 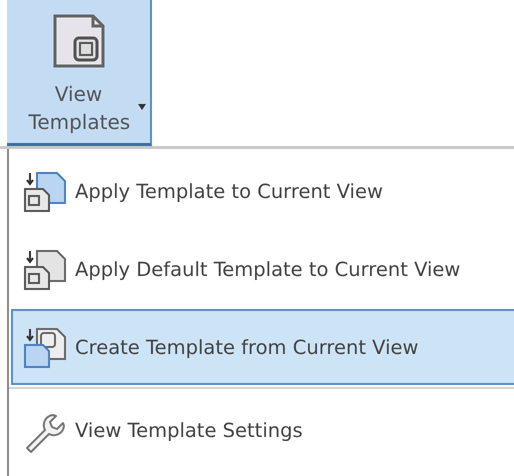 What do you see at coordinates (142, 107) in the screenshot?
I see `caret-icon` at bounding box center [142, 107].